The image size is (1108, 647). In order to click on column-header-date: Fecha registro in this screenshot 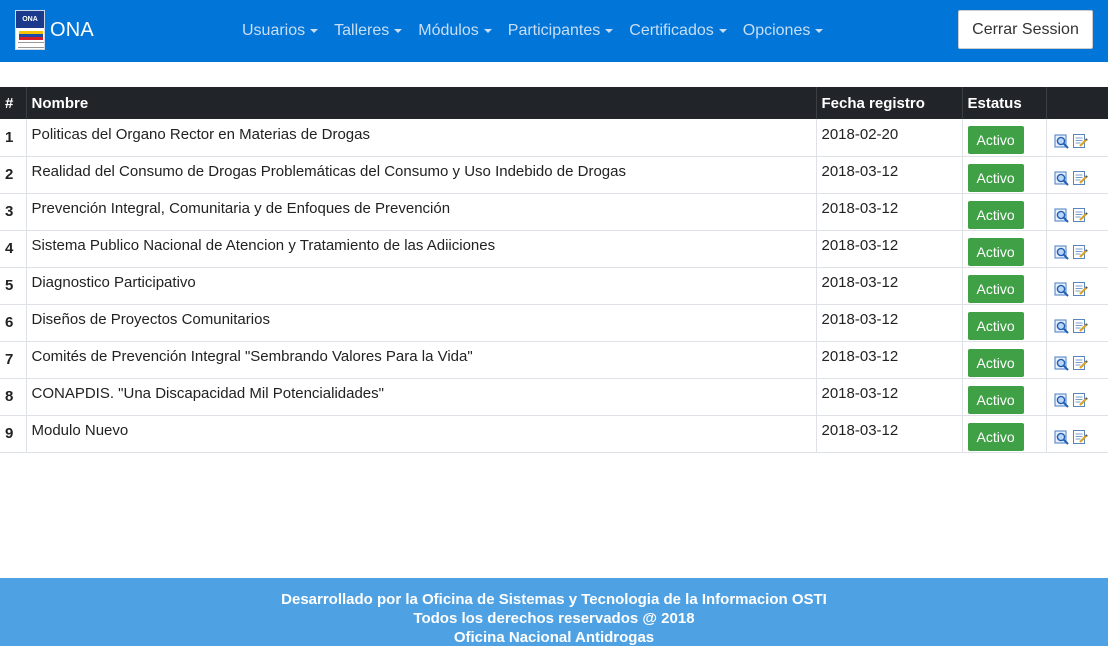, I will do `click(889, 103)`.